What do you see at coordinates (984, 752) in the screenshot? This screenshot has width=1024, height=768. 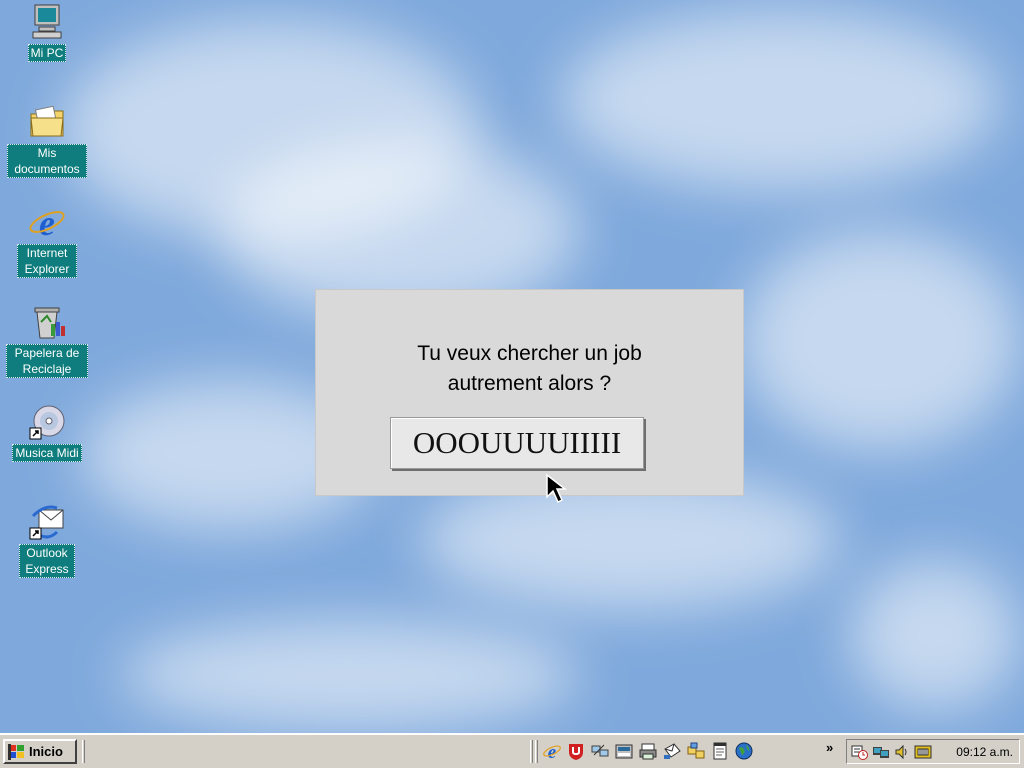 I see `clock: 09:12 a.m.` at bounding box center [984, 752].